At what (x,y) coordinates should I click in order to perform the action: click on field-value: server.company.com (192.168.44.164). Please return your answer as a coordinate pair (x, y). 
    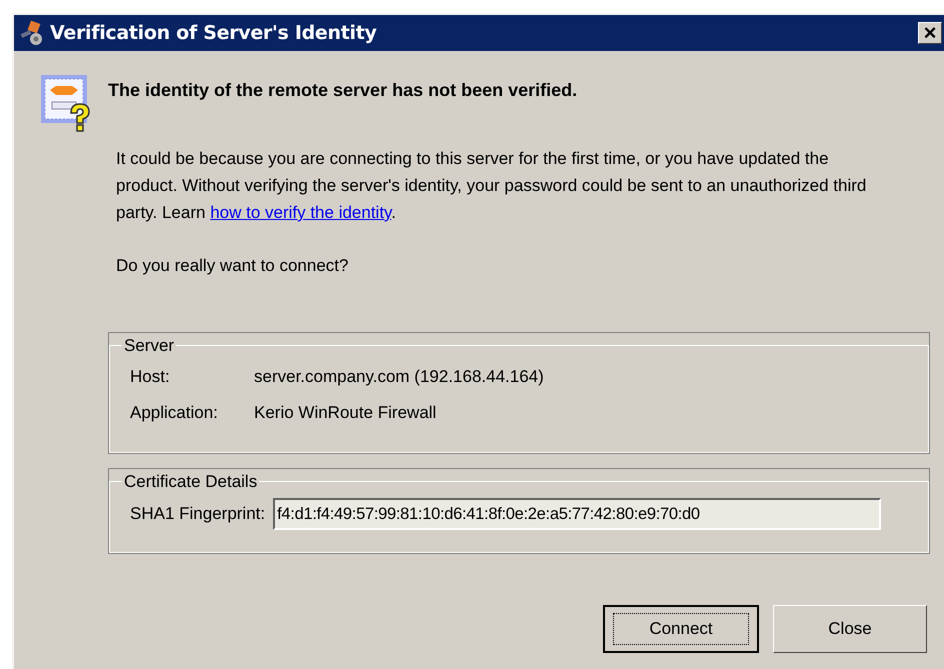
    Looking at the image, I should click on (399, 377).